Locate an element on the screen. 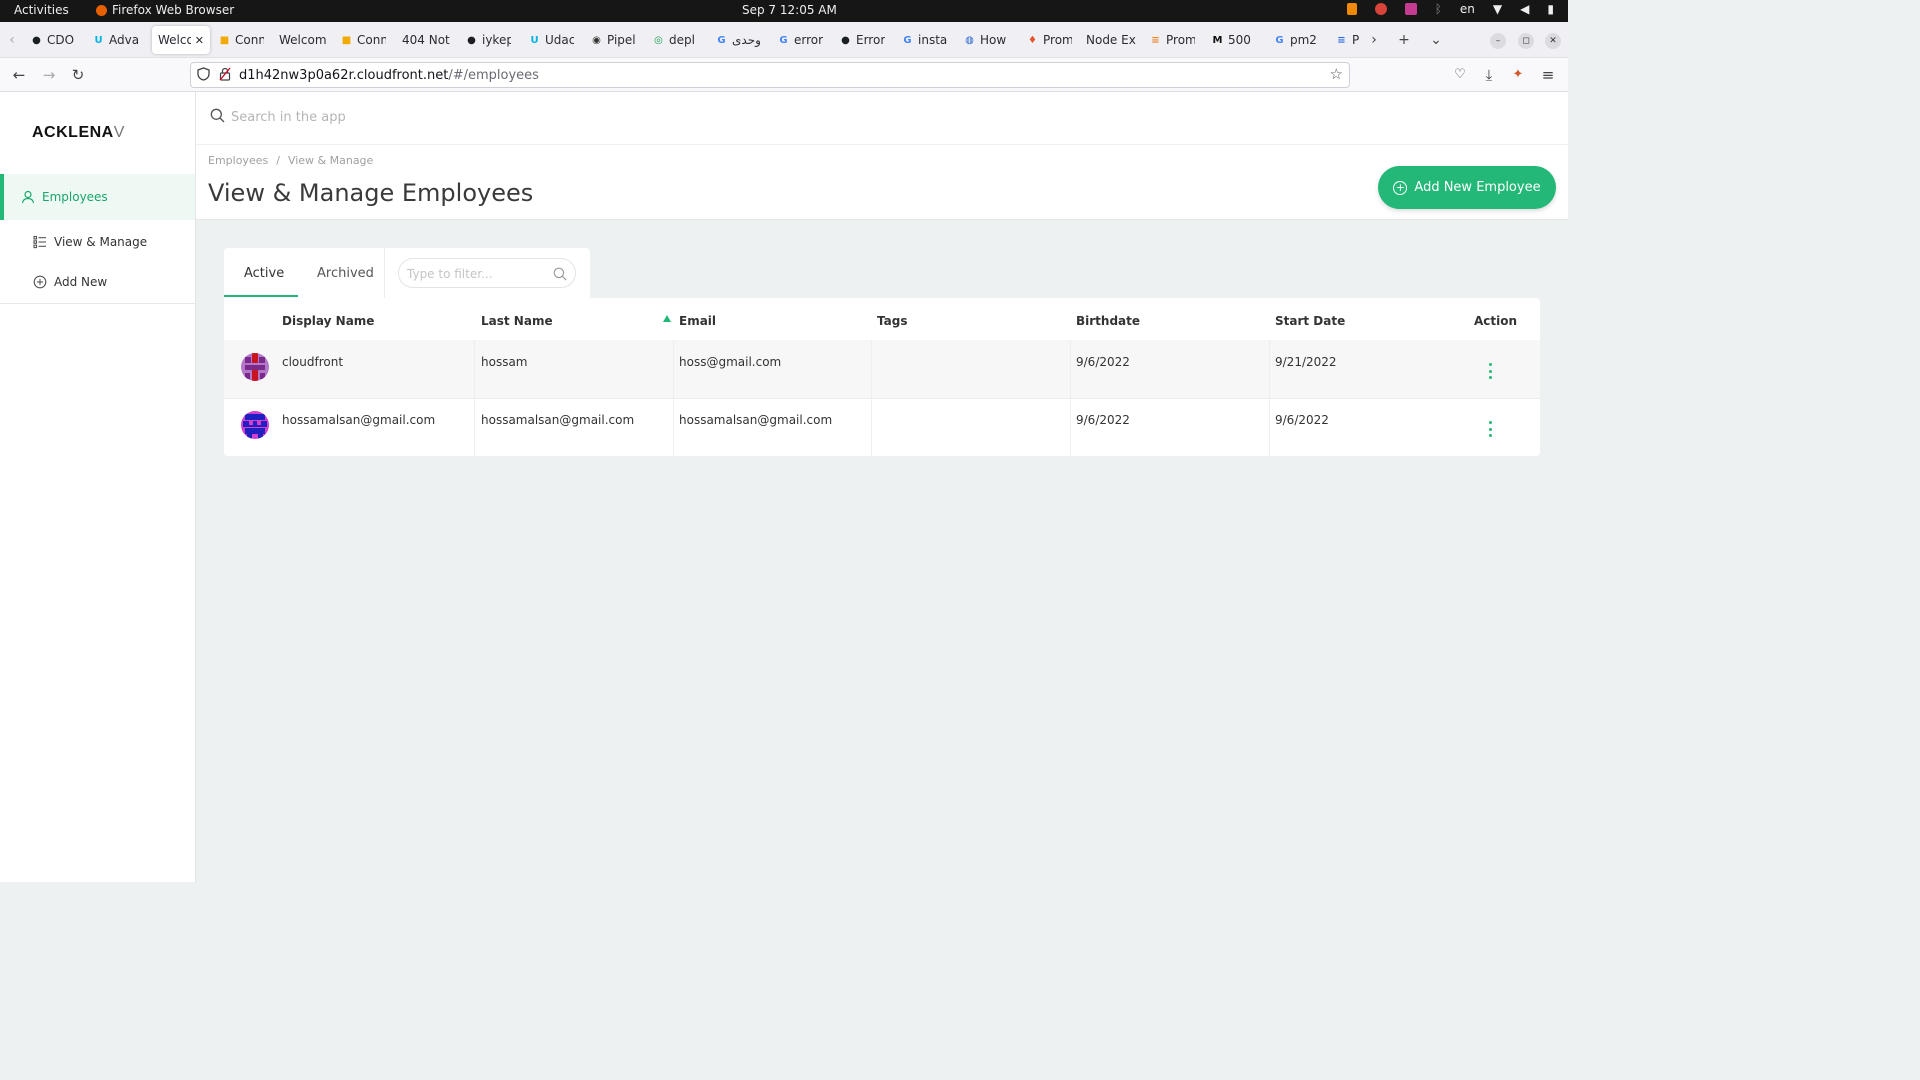  new-tab-icon: + is located at coordinates (1404, 40).